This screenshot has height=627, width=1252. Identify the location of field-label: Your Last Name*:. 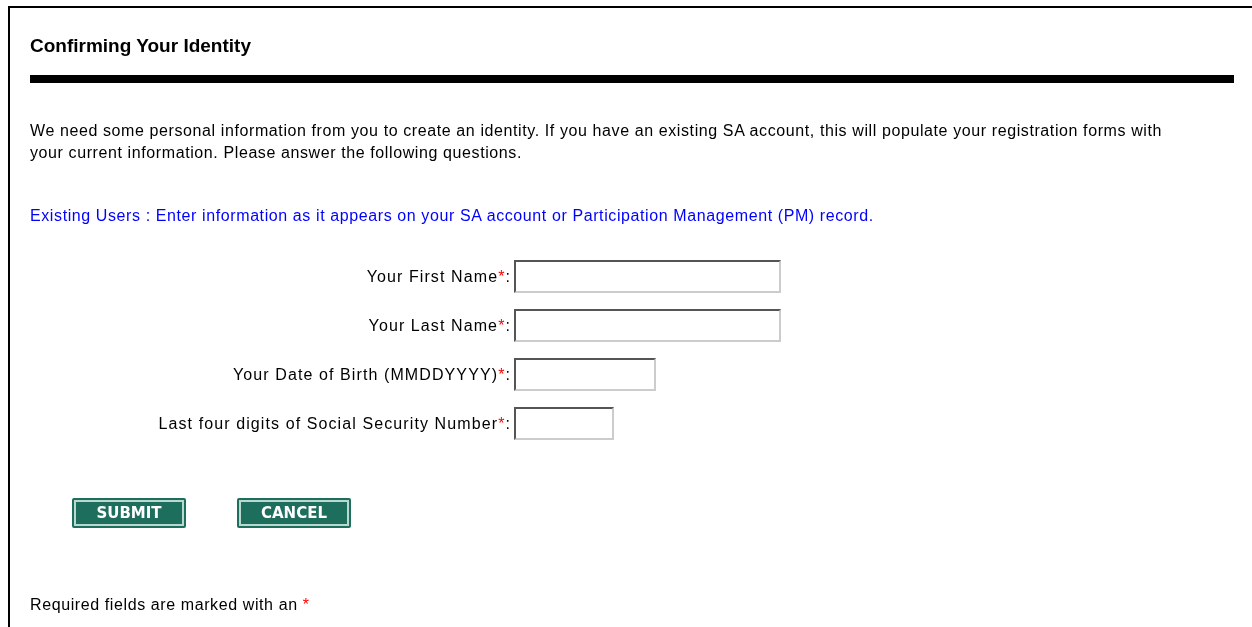
(439, 325).